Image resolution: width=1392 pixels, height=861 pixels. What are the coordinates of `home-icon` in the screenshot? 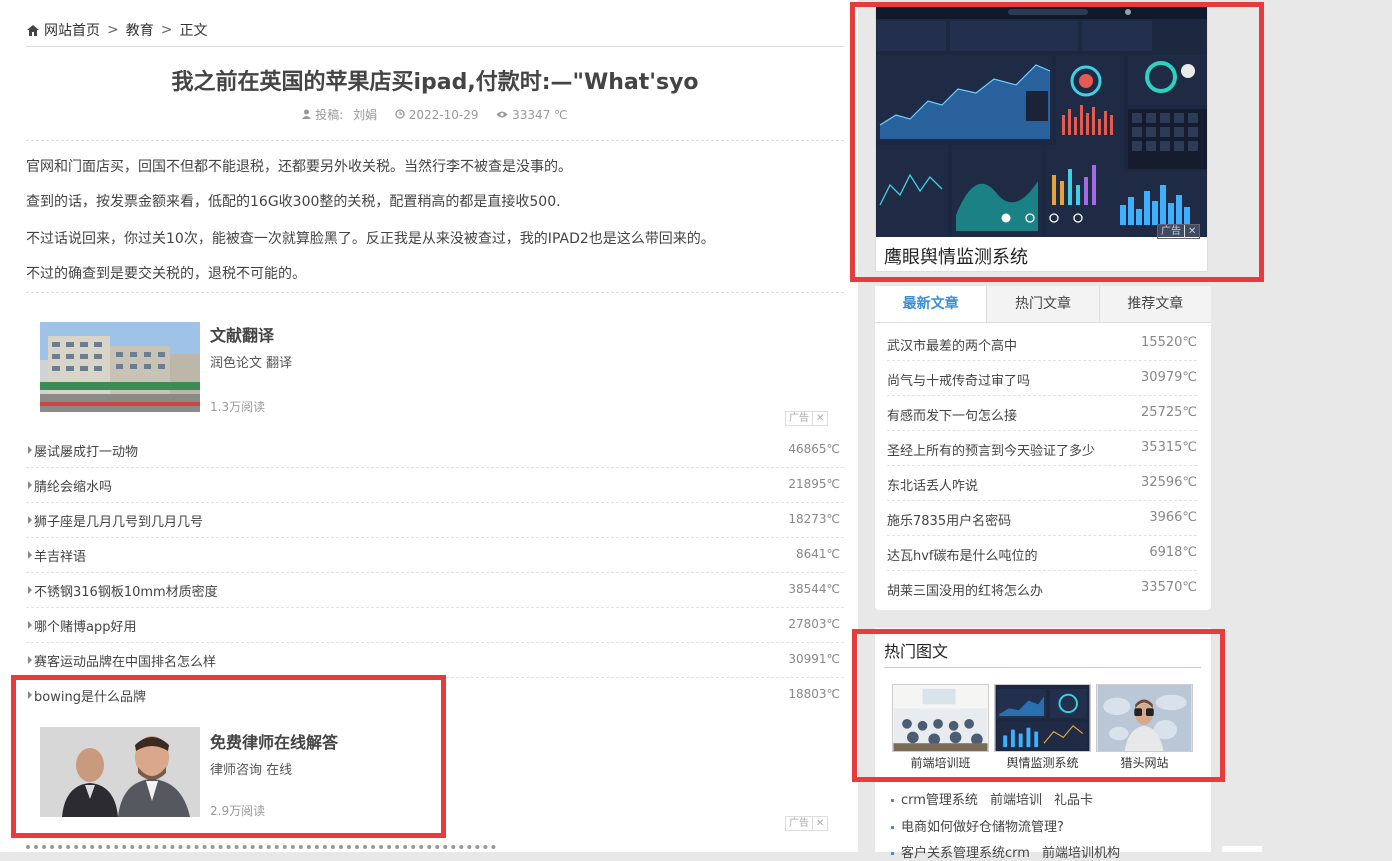 It's located at (33, 30).